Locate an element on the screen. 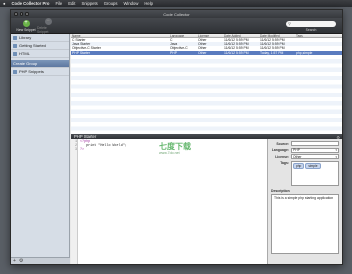 This screenshot has height=274, width=352. search-control: ⚲ Search is located at coordinates (311, 26).